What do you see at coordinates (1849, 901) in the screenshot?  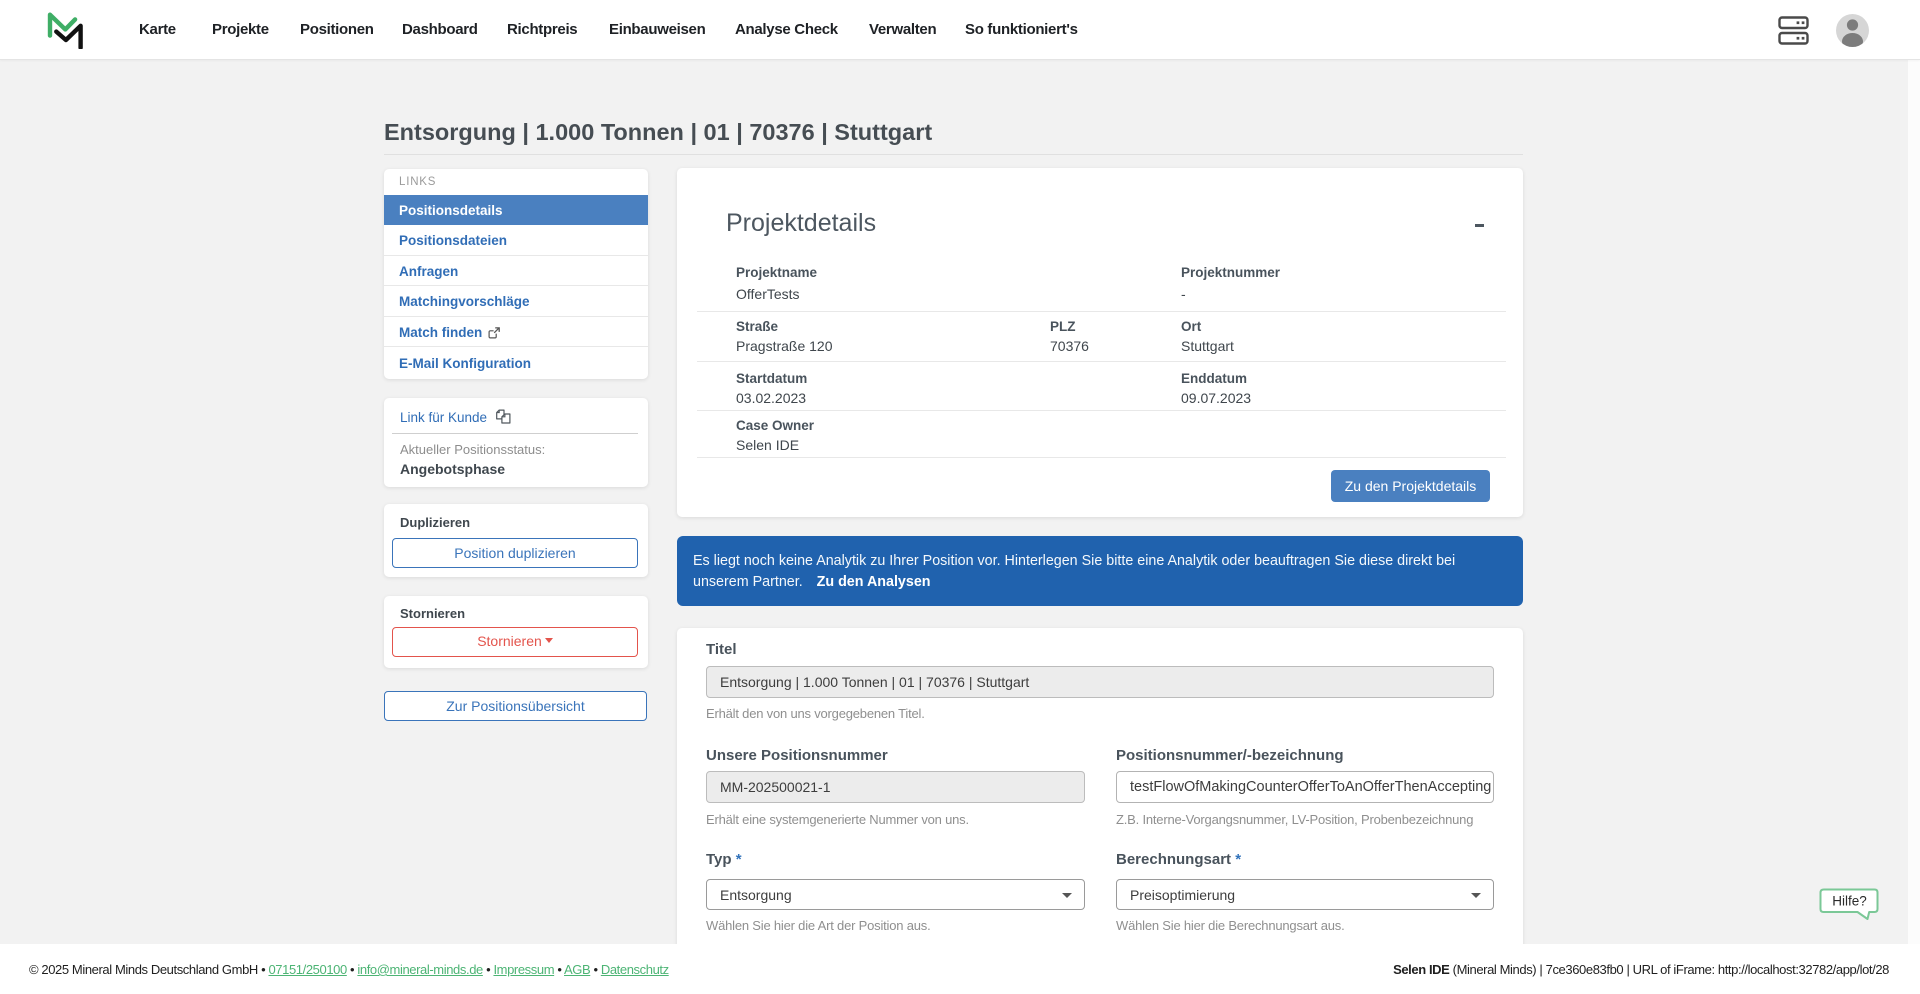 I see `svg-text: Hilfe?` at bounding box center [1849, 901].